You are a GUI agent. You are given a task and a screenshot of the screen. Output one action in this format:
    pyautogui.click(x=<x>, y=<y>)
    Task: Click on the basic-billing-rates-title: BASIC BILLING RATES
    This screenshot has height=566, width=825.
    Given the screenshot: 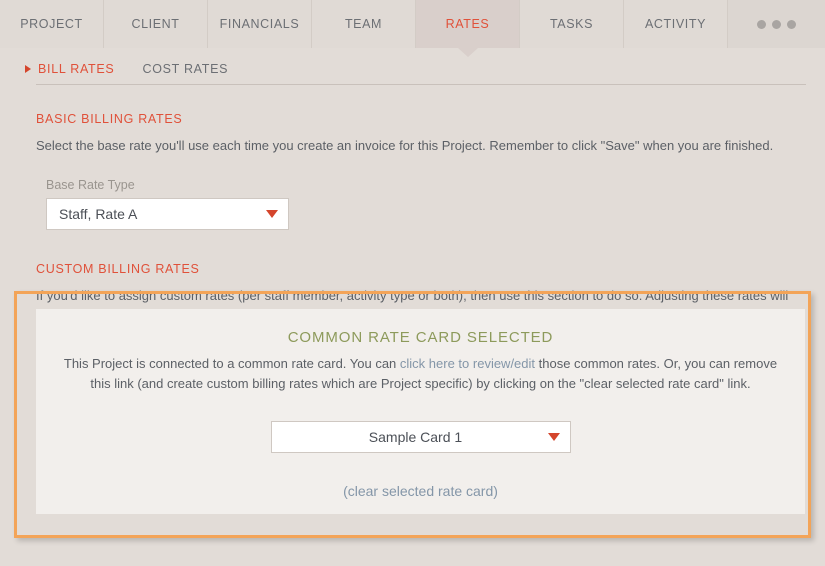 What is the action you would take?
    pyautogui.click(x=109, y=119)
    